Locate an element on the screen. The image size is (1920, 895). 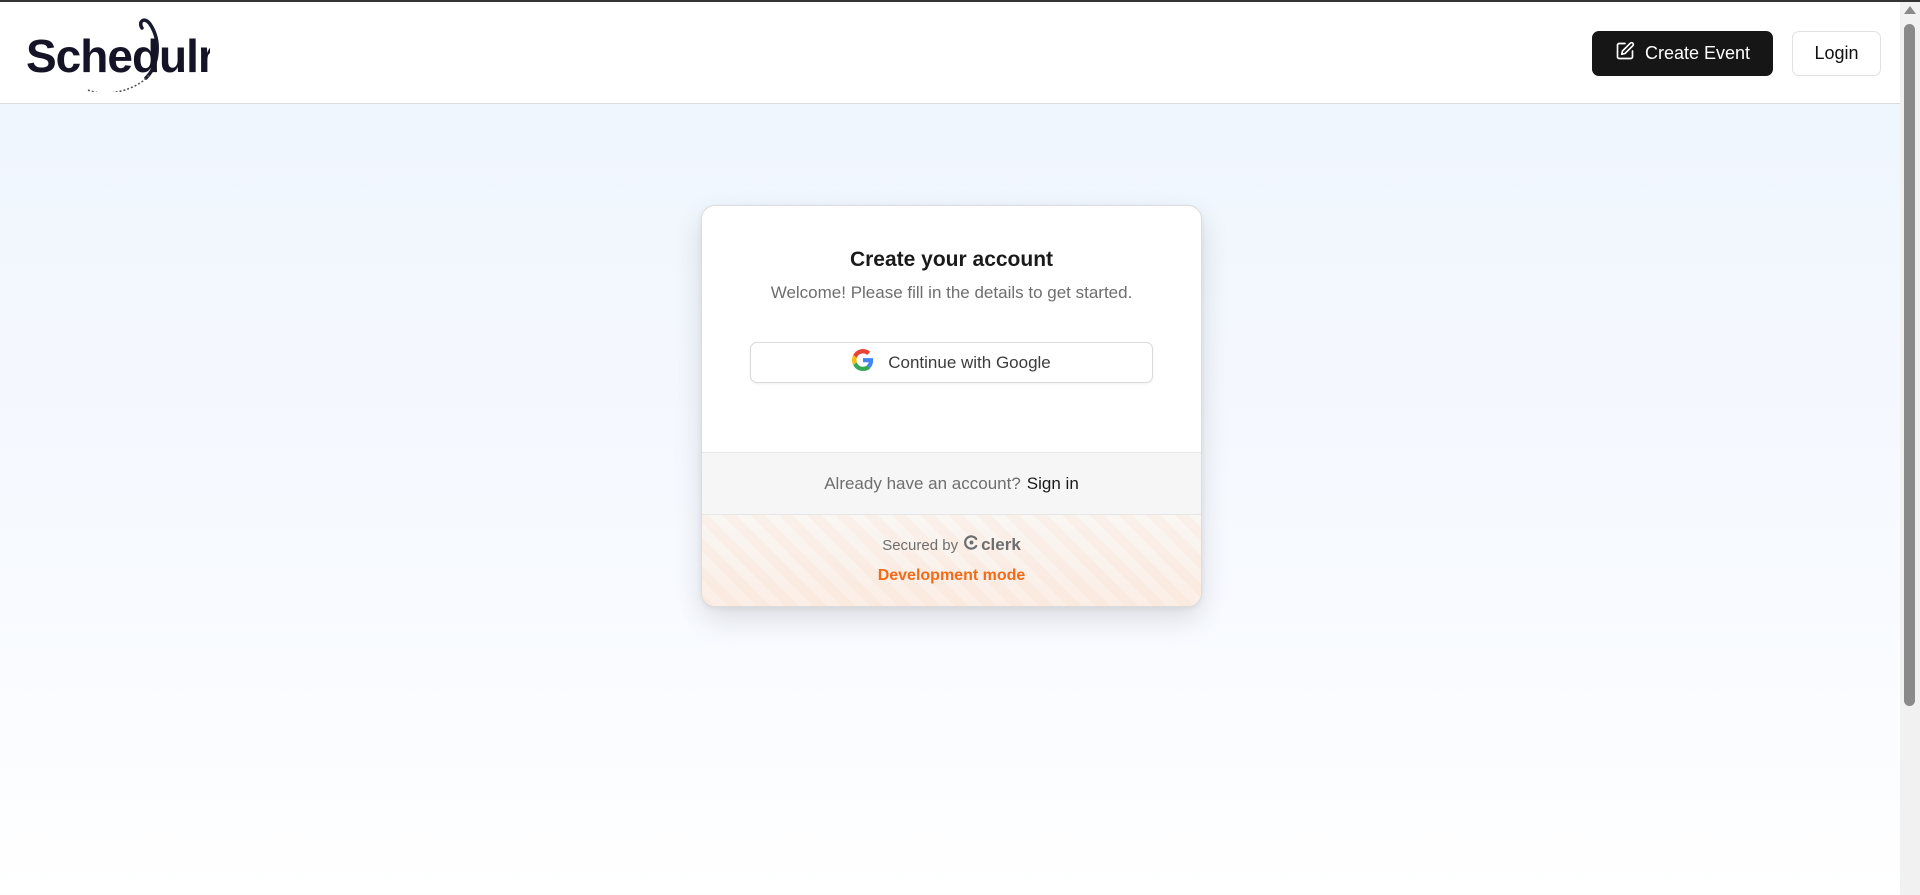
create-event-button: Create Event is located at coordinates (1682, 53).